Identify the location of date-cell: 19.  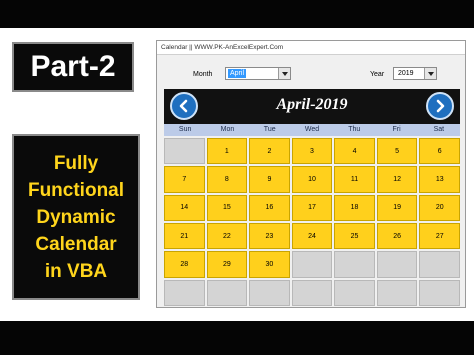
(397, 207).